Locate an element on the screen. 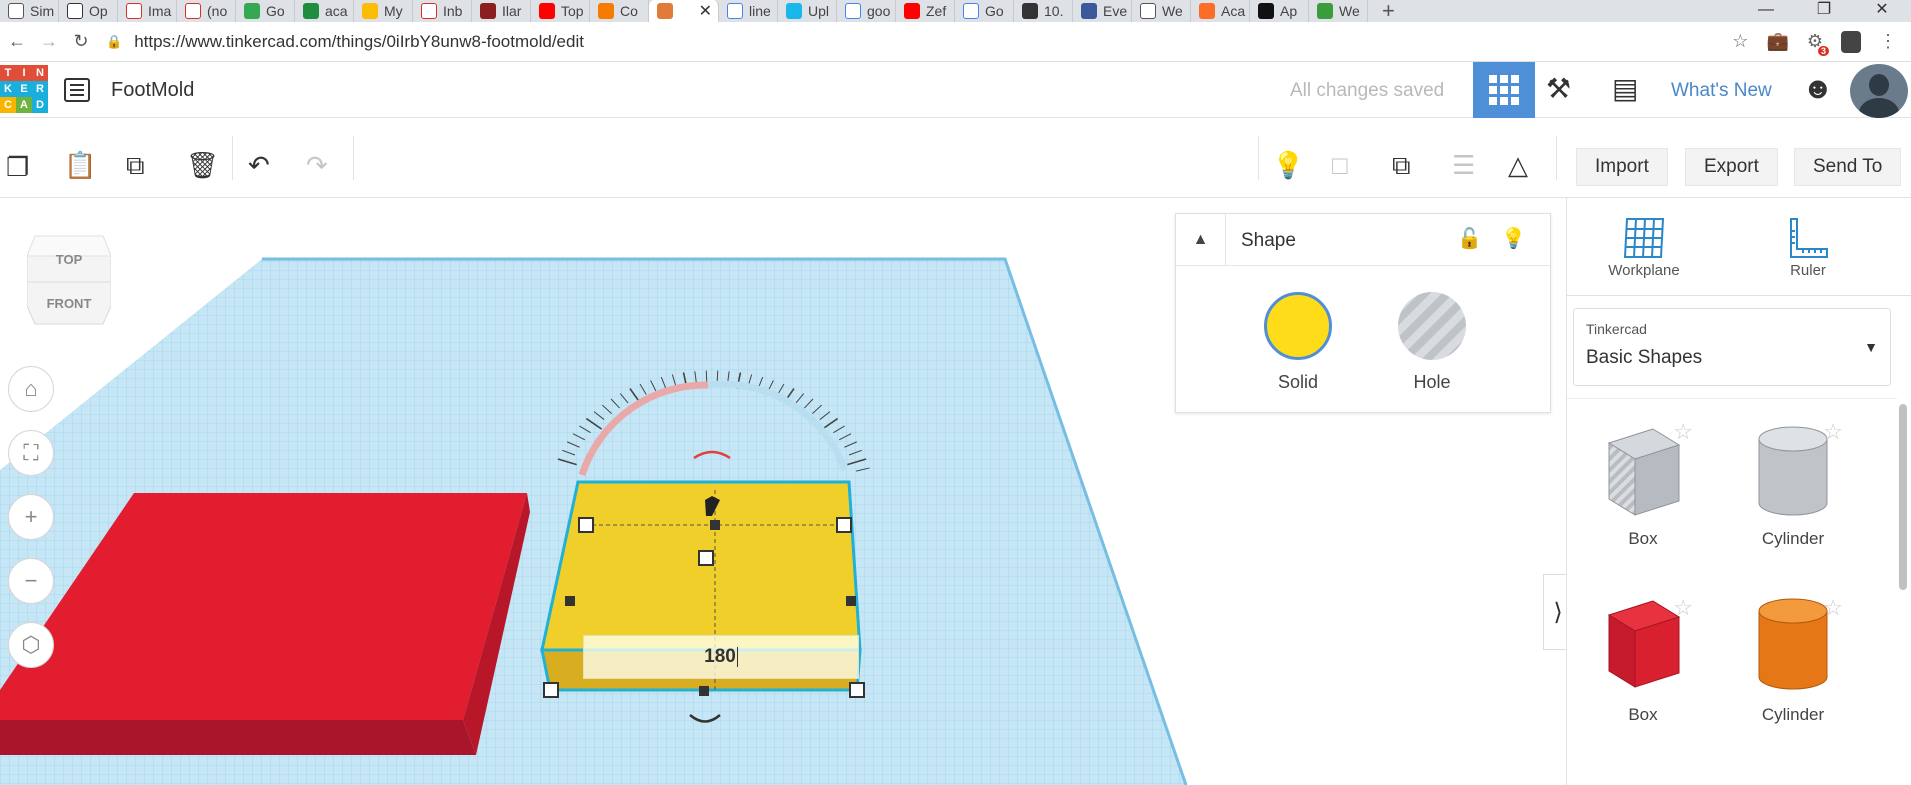 The width and height of the screenshot is (1911, 785). home-view-button: ⌂ is located at coordinates (31, 389).